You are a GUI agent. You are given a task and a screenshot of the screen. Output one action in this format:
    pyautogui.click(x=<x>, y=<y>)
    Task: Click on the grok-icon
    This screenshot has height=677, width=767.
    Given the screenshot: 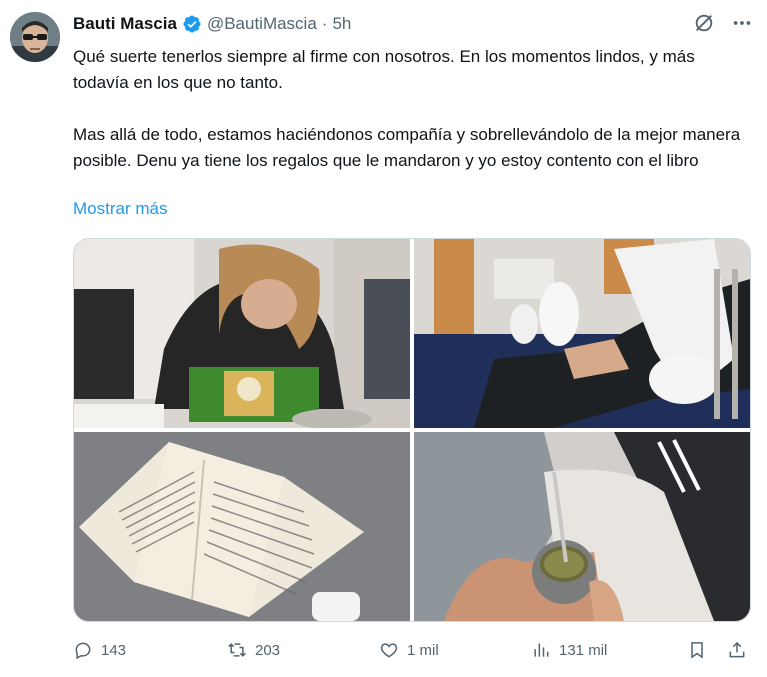 What is the action you would take?
    pyautogui.click(x=704, y=23)
    